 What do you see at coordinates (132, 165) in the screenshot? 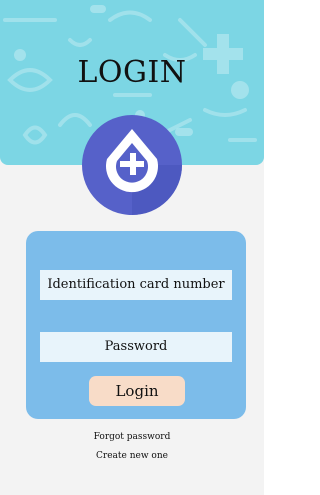
I see `drop-cross-icon` at bounding box center [132, 165].